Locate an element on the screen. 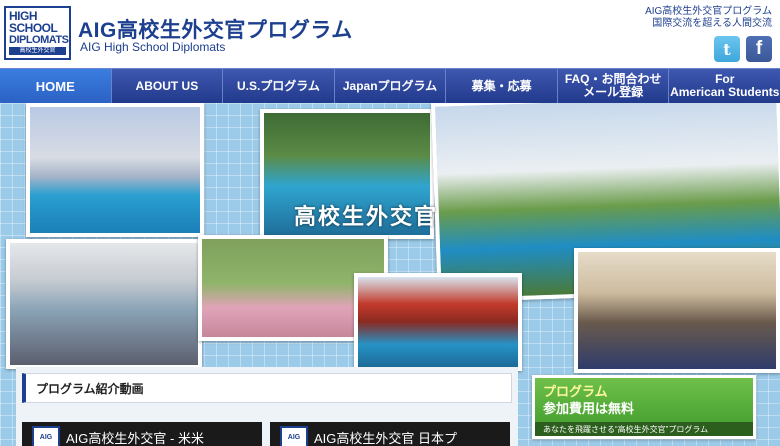 This screenshot has width=780, height=446. banner-line-2: 参加費用は無料 is located at coordinates (589, 408).